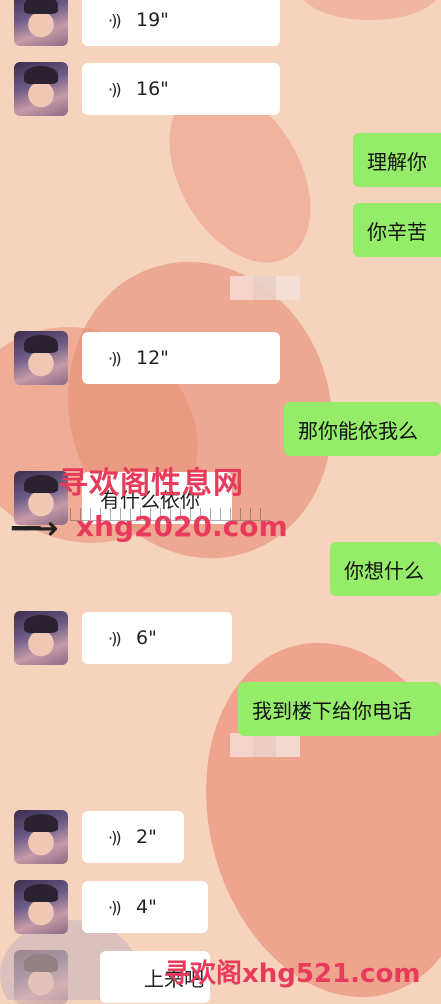 The image size is (441, 1004). I want to click on message-text: 那你能依我么, so click(358, 430).